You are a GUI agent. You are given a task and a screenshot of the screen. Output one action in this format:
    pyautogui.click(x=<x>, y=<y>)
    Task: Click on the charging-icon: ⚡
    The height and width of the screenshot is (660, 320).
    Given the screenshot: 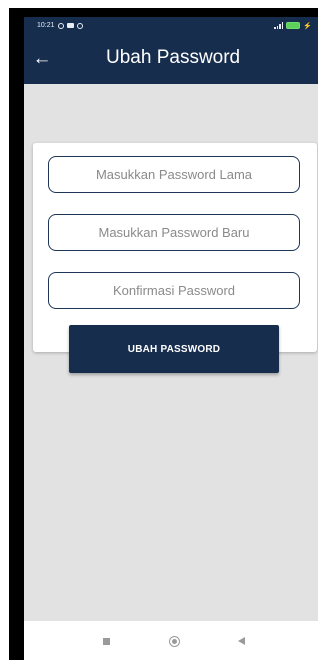 What is the action you would take?
    pyautogui.click(x=307, y=26)
    